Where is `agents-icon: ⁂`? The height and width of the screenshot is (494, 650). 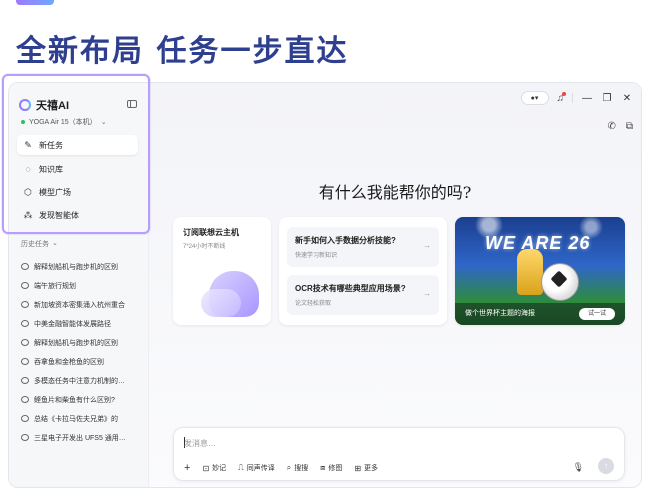 agents-icon: ⁂ is located at coordinates (28, 215).